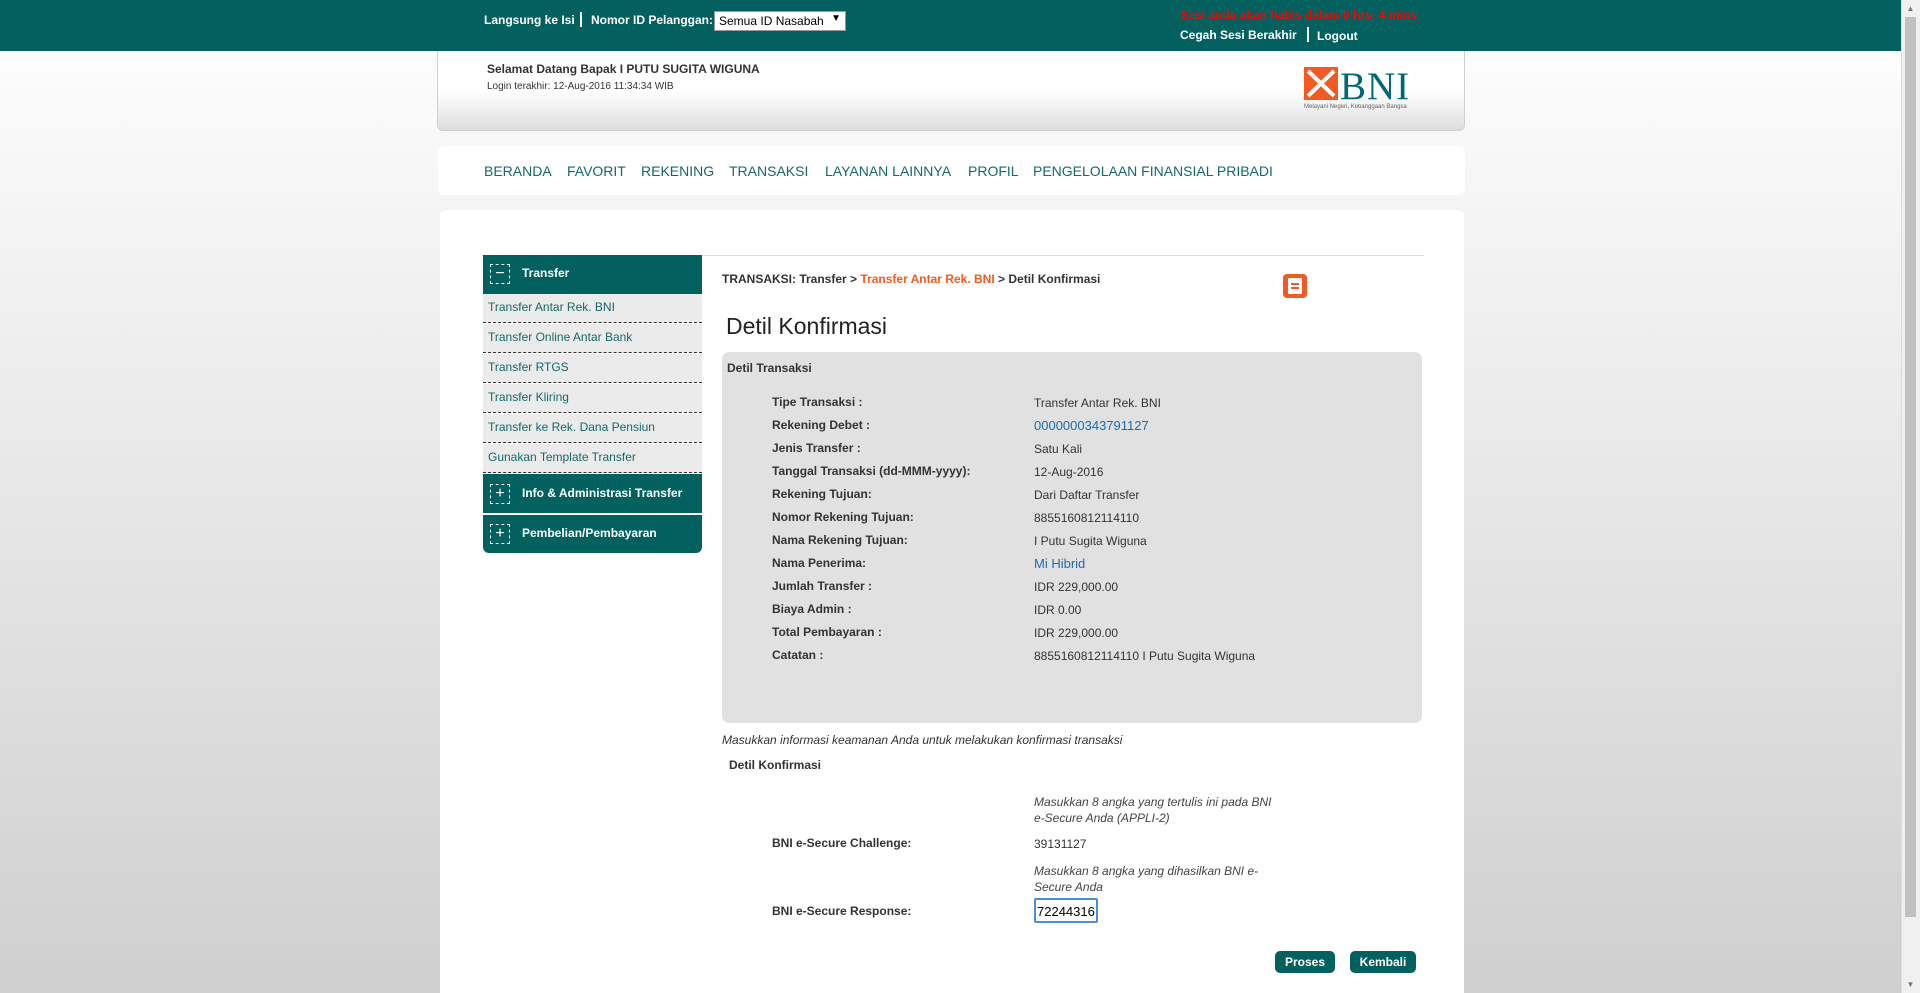 The width and height of the screenshot is (1920, 993). What do you see at coordinates (784, 279) in the screenshot?
I see `breadcrumb-transaksi: TRANSAKSI: Transfer` at bounding box center [784, 279].